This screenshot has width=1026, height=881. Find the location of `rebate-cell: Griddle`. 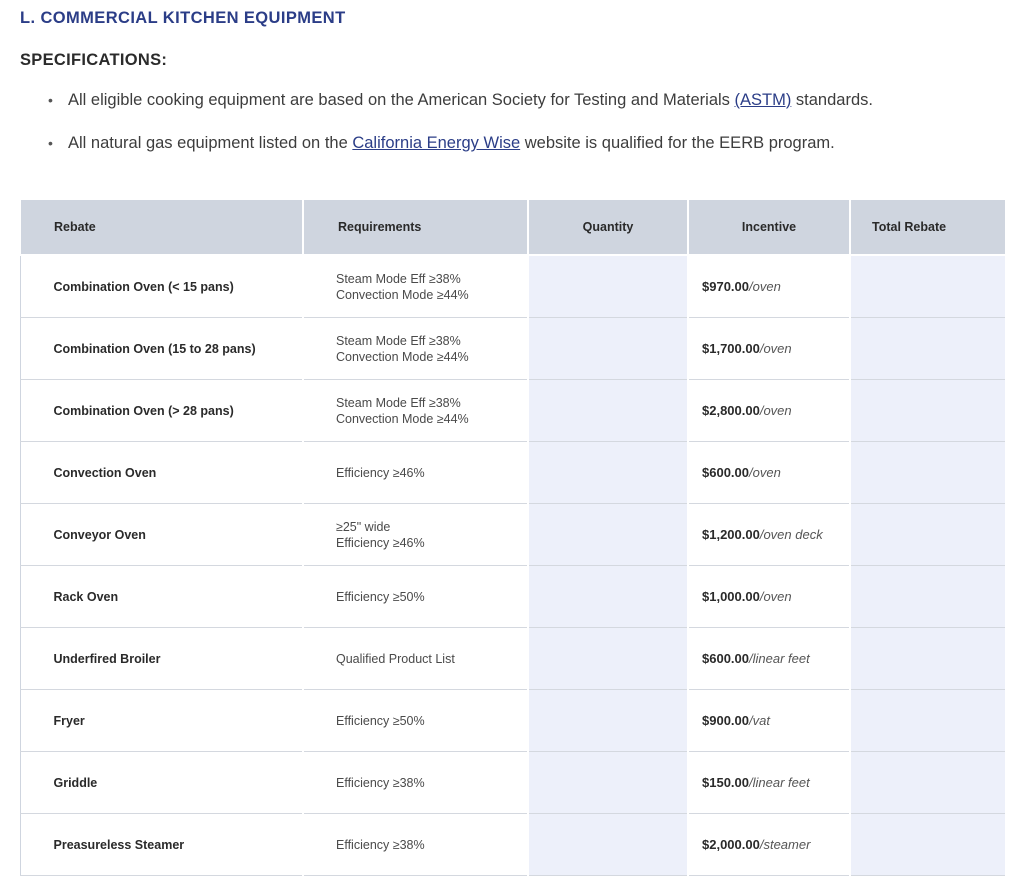

rebate-cell: Griddle is located at coordinates (161, 782).